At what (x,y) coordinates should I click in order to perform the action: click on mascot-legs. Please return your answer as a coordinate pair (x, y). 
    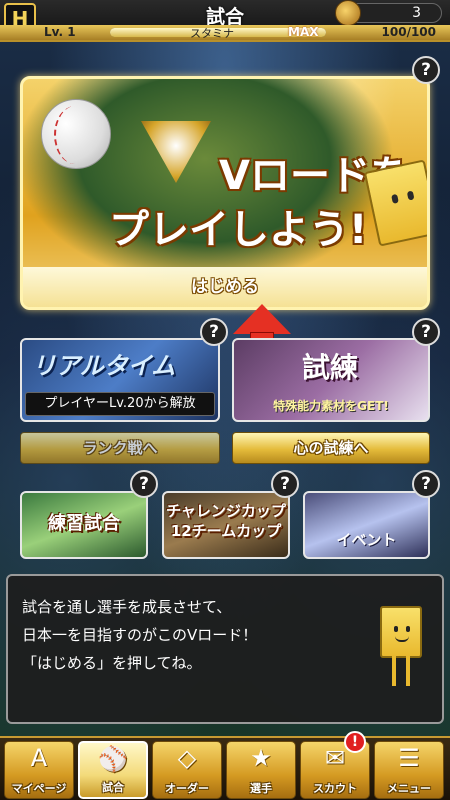
    Looking at the image, I should click on (401, 671).